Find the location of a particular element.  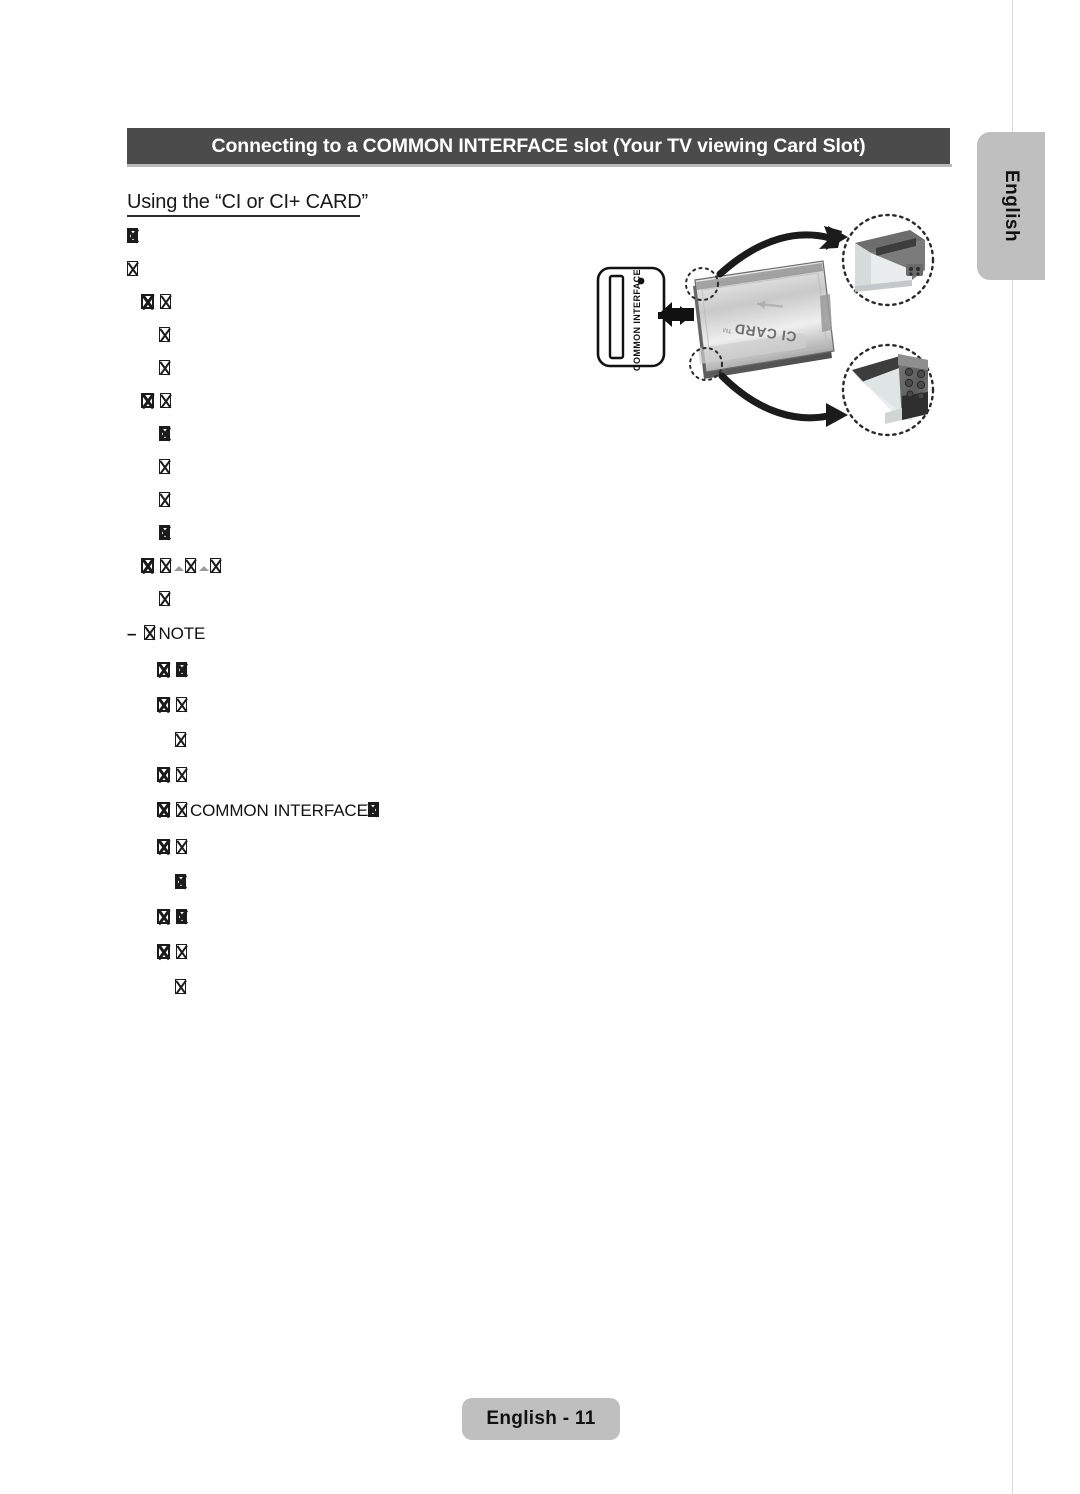

section-heading: Using the “CI or CI+ CARD” is located at coordinates (247, 202).